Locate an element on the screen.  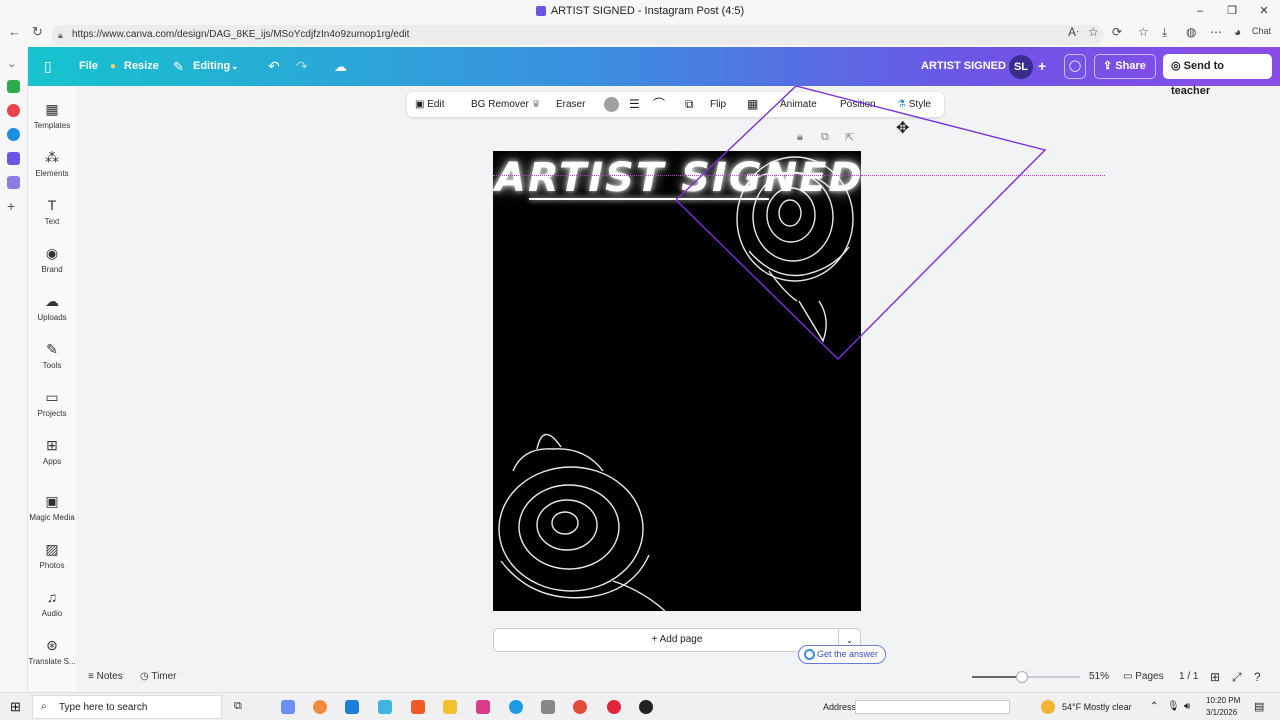
grid-view-icon: ⊞ is located at coordinates (1215, 677).